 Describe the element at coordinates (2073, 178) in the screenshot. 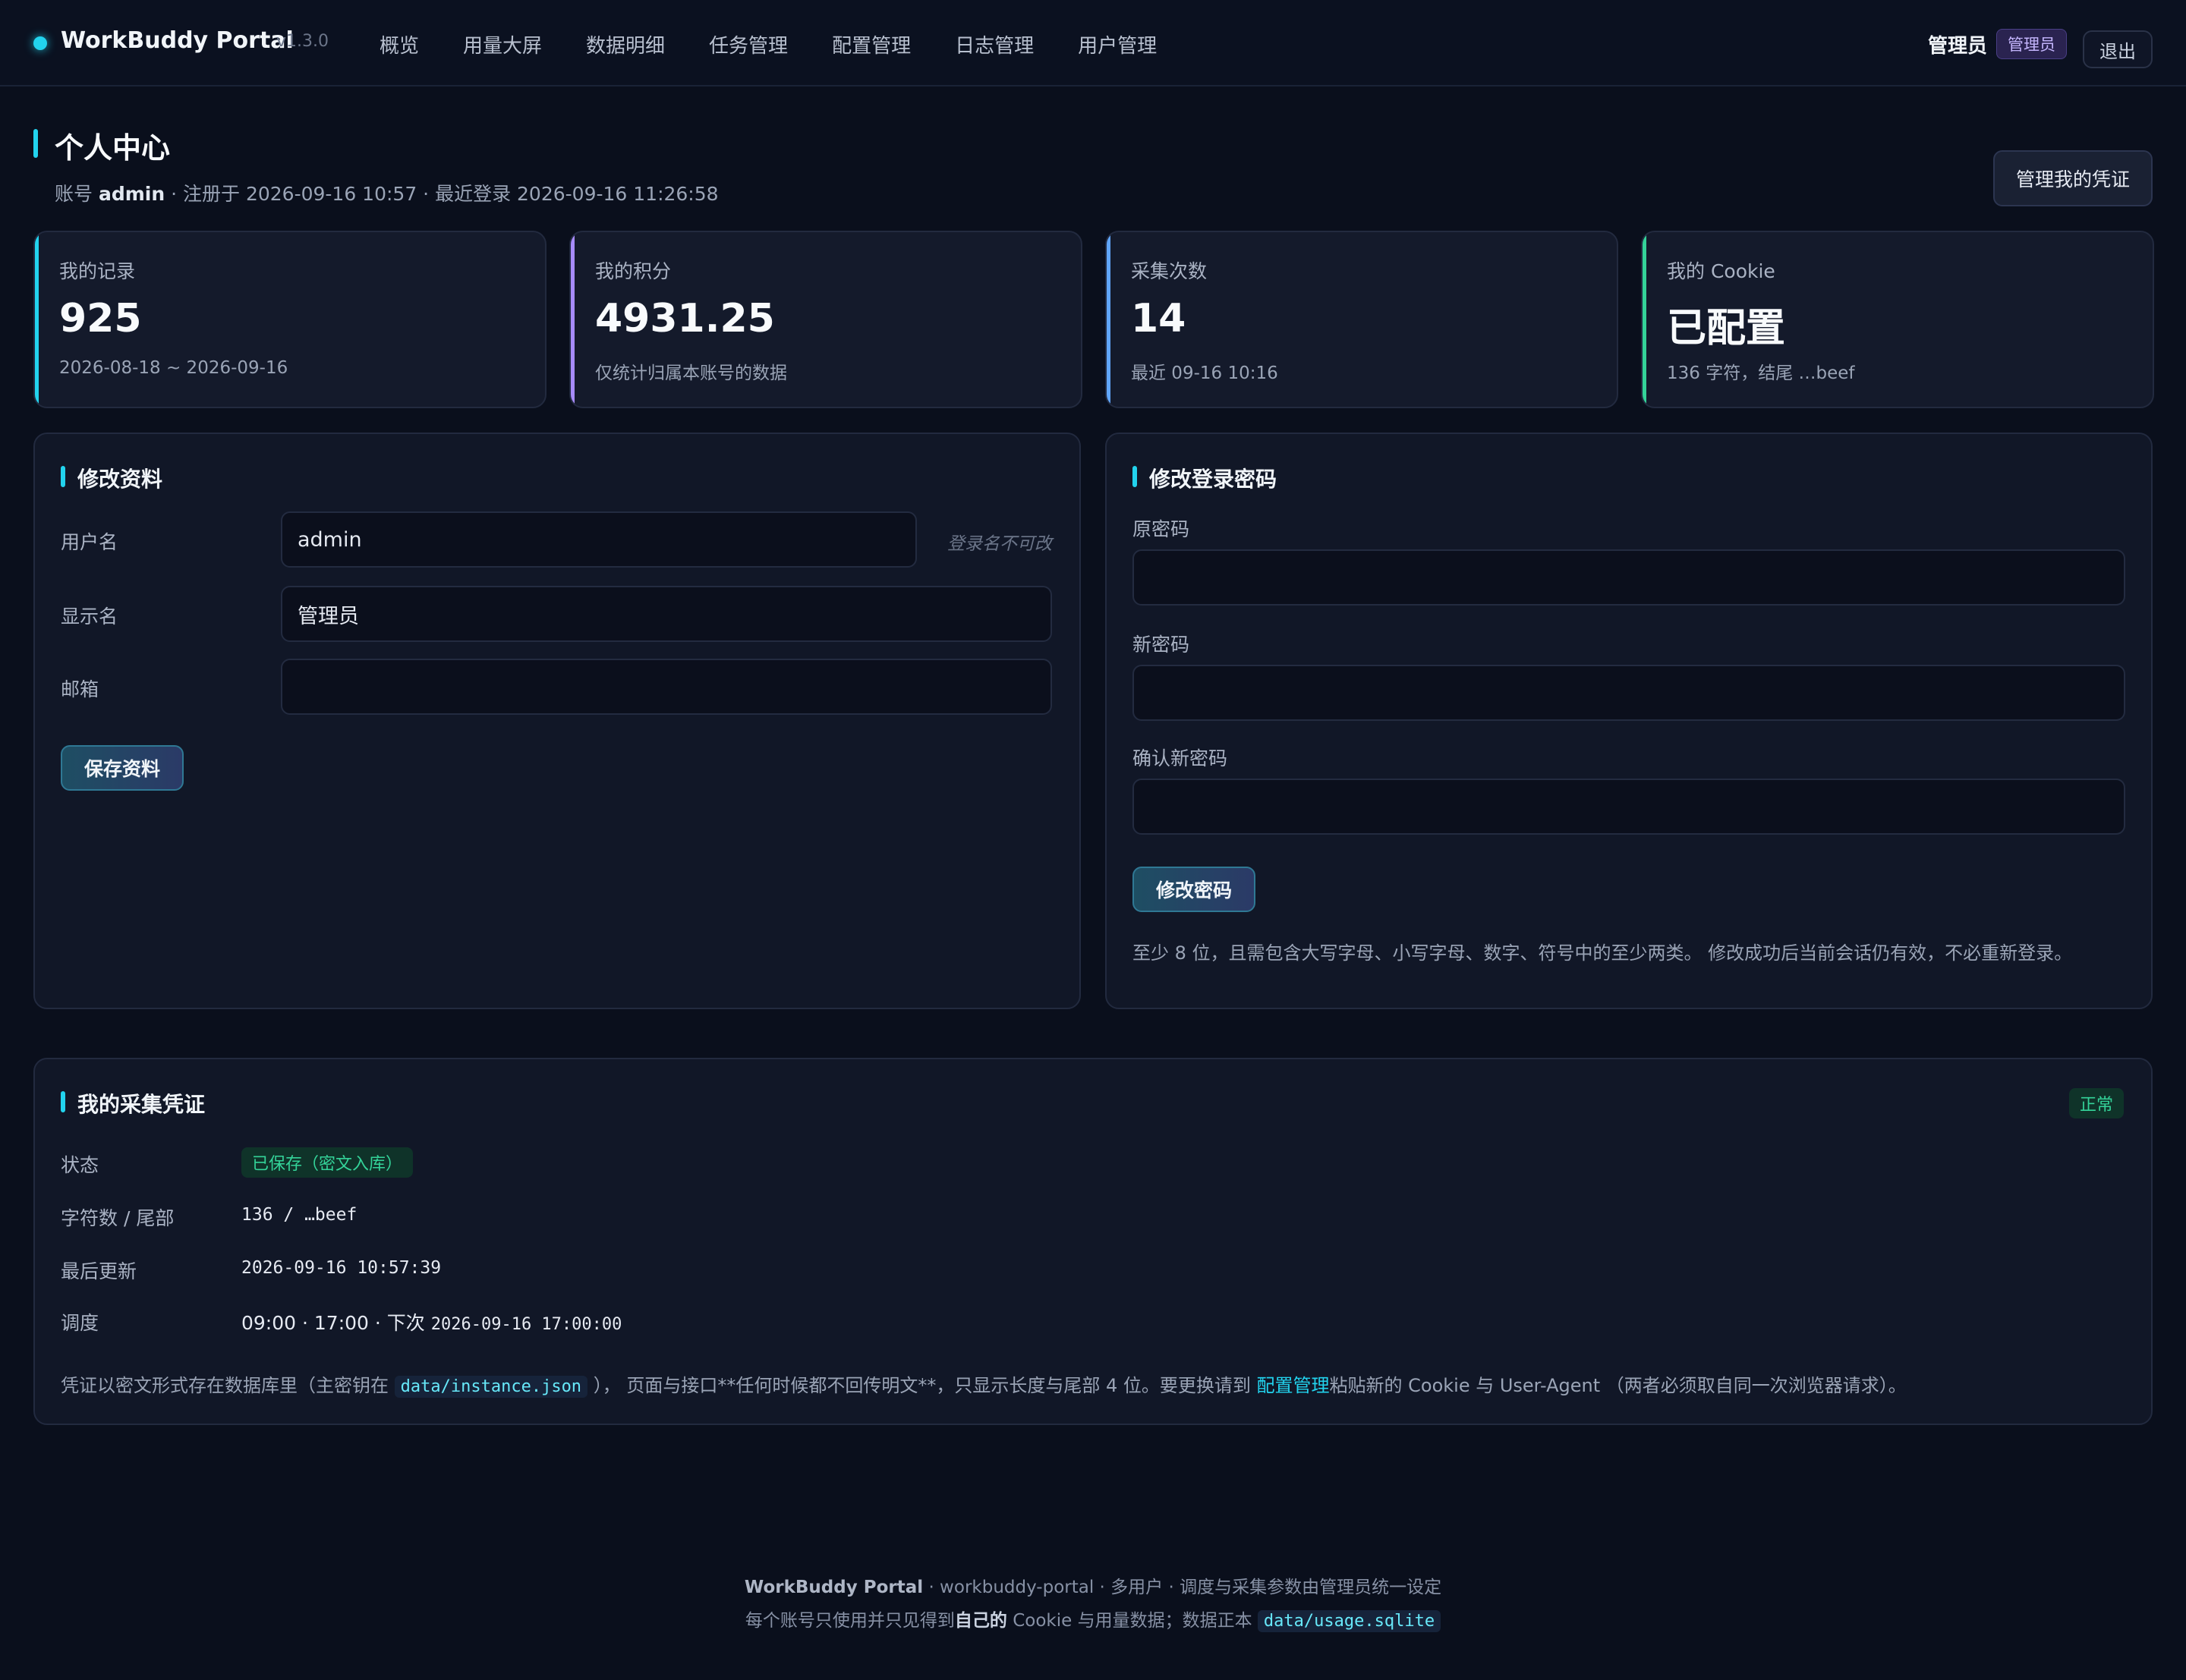

I see `manage-credentials-button: 管理我的凭证` at that location.